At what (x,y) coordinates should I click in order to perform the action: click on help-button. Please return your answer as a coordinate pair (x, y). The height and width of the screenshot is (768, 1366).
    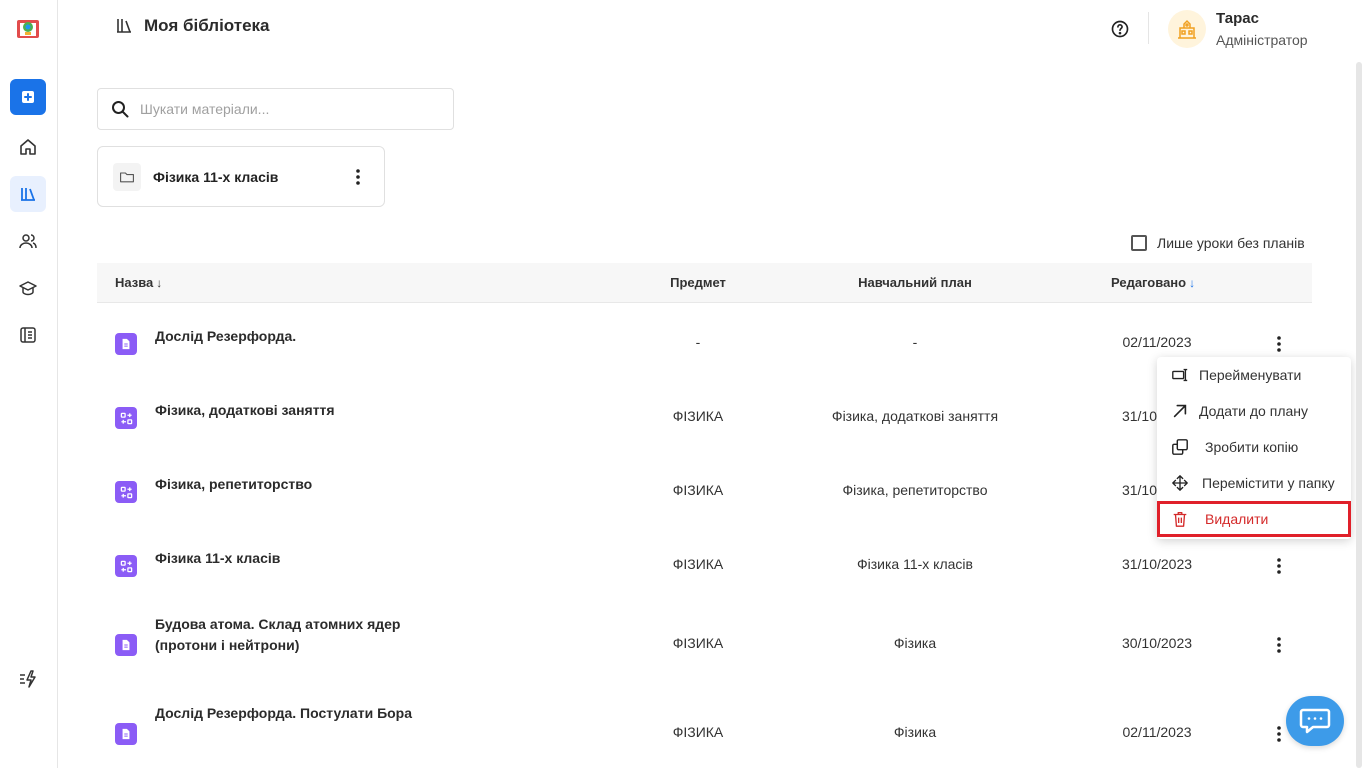
    Looking at the image, I should click on (1120, 29).